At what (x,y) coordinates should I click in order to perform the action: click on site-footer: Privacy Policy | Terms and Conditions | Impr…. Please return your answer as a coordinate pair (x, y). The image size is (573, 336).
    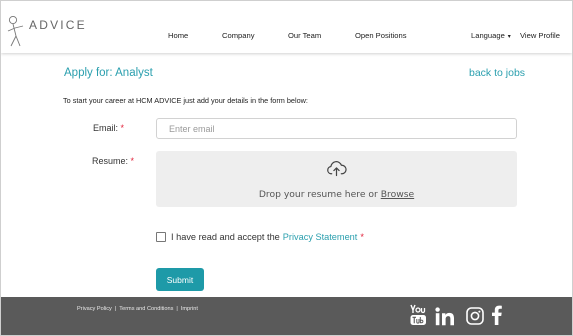
    Looking at the image, I should click on (286, 316).